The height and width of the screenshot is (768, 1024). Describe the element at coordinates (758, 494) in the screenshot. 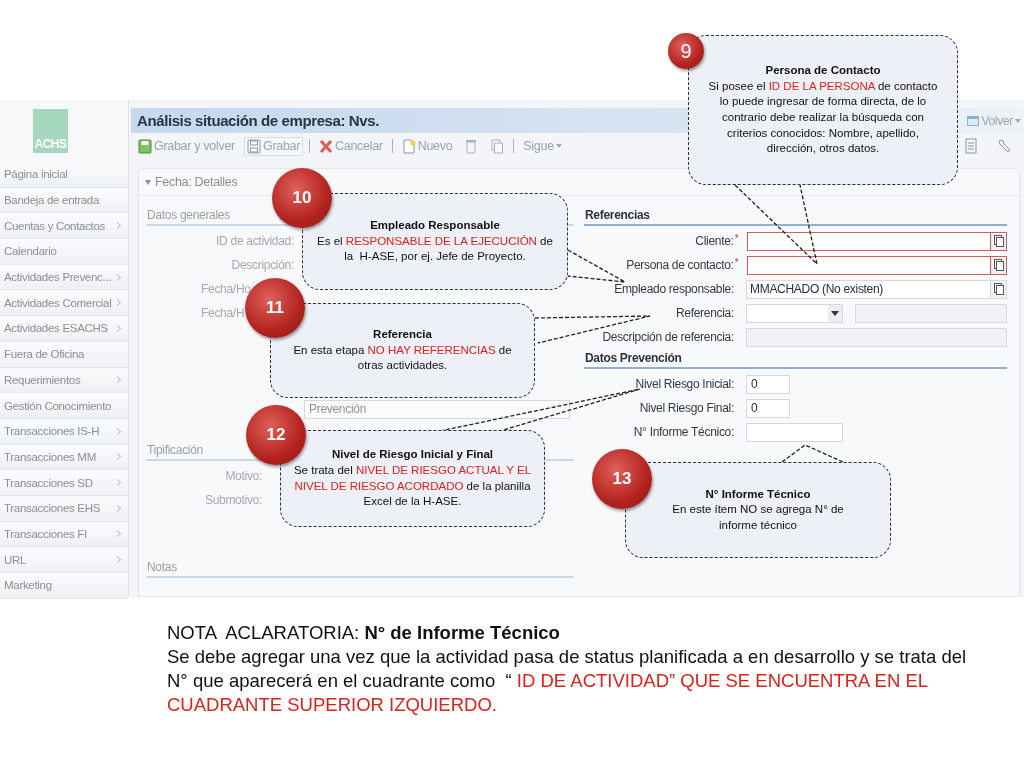

I see `callout-title: N° Informe Técnico` at that location.